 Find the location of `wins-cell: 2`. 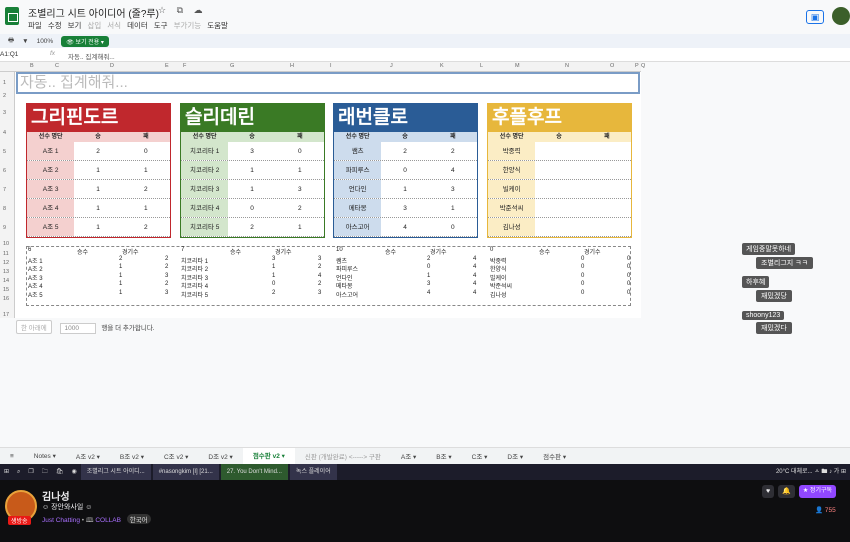

wins-cell: 2 is located at coordinates (98, 151).